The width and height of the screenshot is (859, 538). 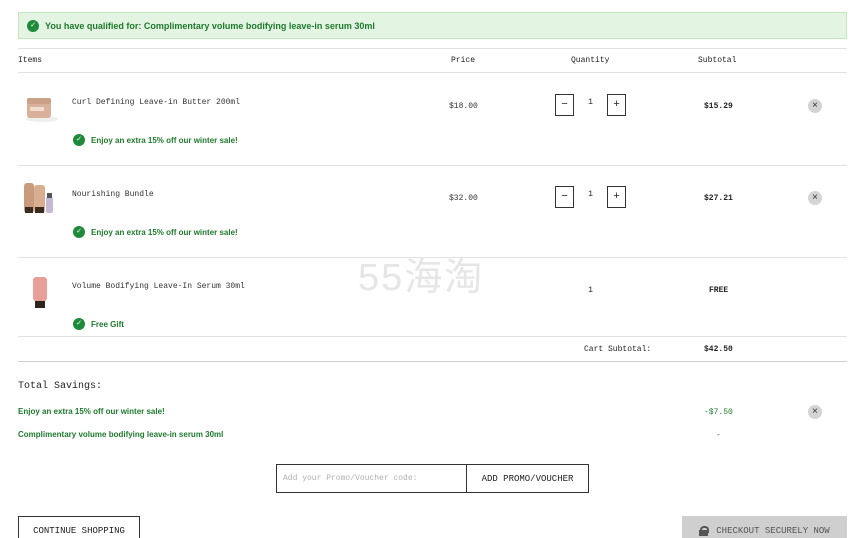 I want to click on header-quantity: Quantity, so click(x=590, y=60).